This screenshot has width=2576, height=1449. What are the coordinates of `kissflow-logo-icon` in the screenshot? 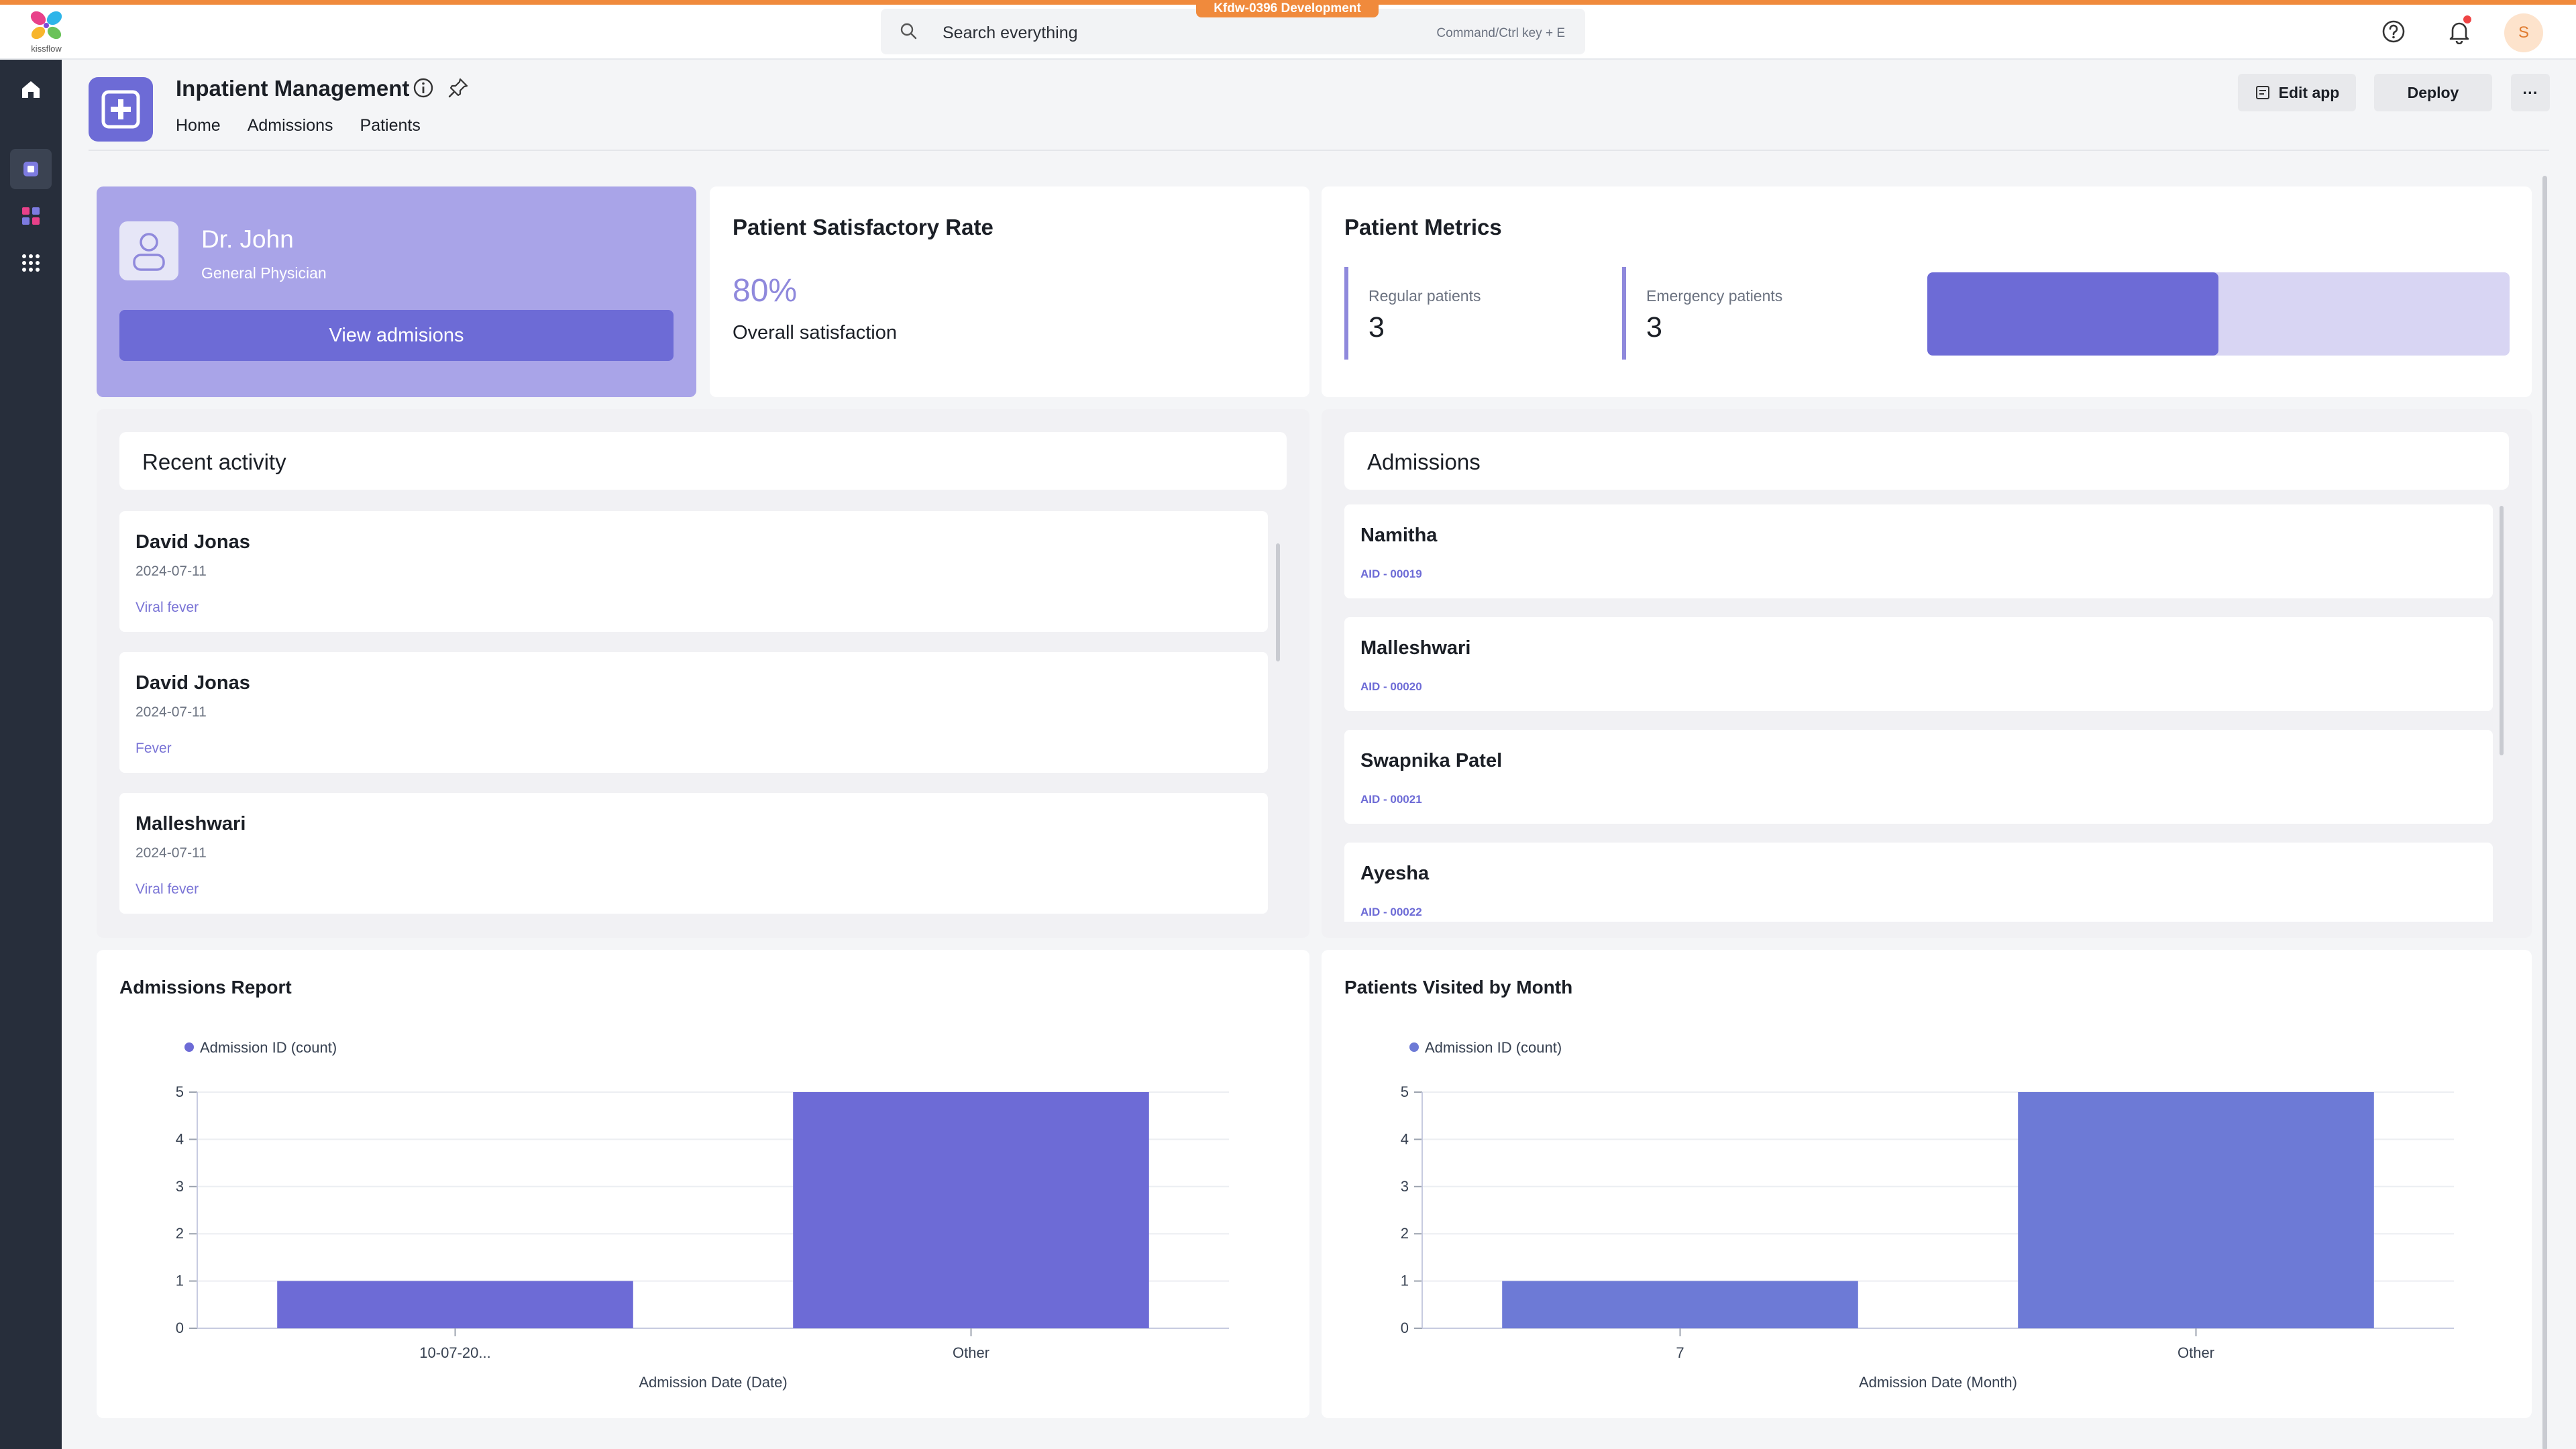 It's located at (46, 25).